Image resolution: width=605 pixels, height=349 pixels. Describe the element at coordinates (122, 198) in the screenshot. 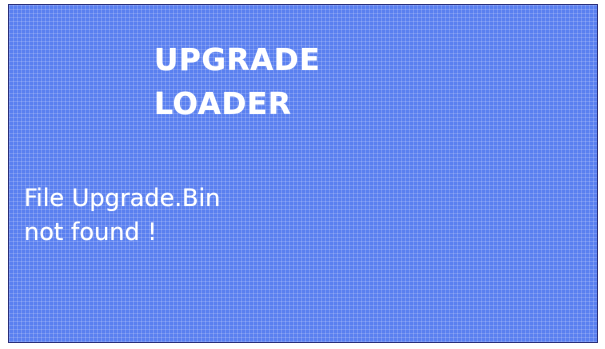

I see `error-message-line-1: File Upgrade.Bin` at that location.